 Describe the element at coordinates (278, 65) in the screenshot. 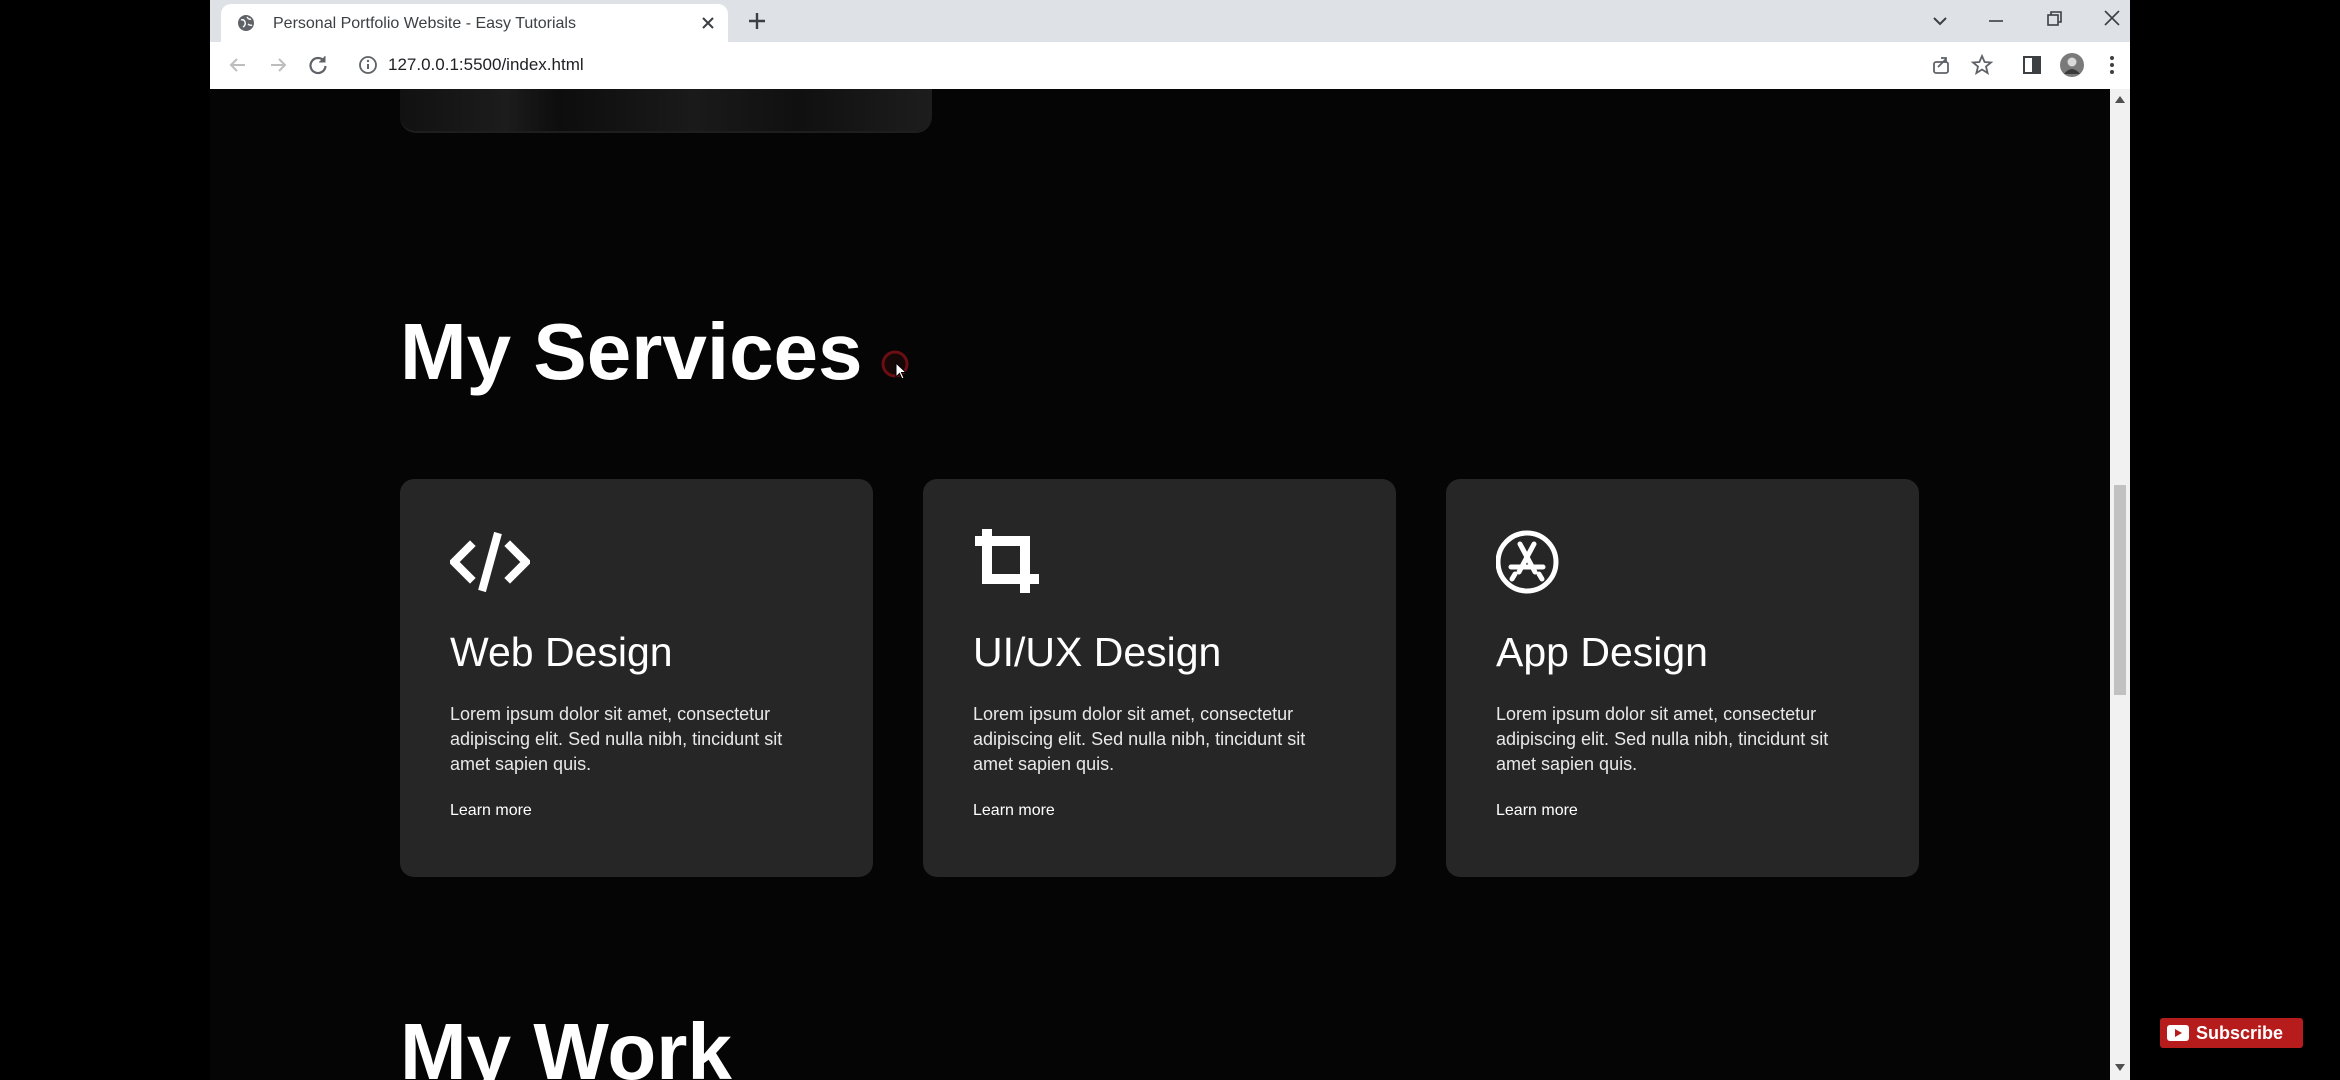

I see `forward-icon` at that location.